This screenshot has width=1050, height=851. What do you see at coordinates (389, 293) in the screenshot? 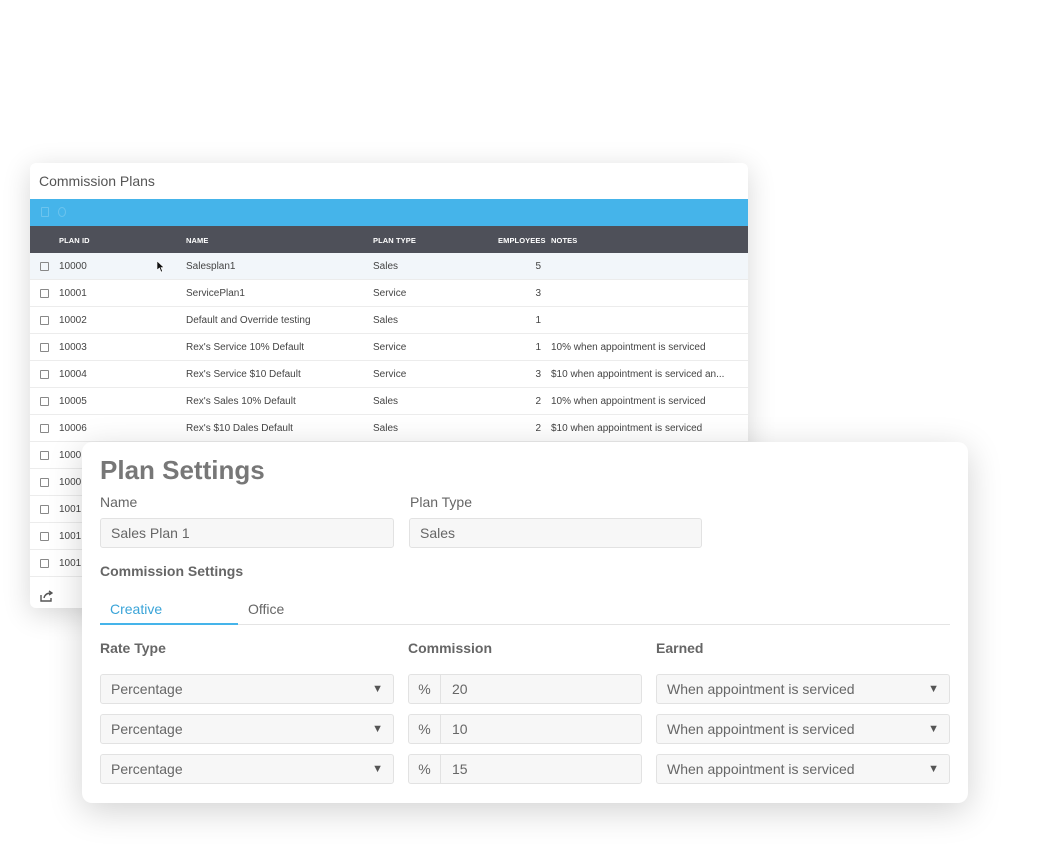
I see `table-row: 10001 ServicePlan1 Service 3` at bounding box center [389, 293].